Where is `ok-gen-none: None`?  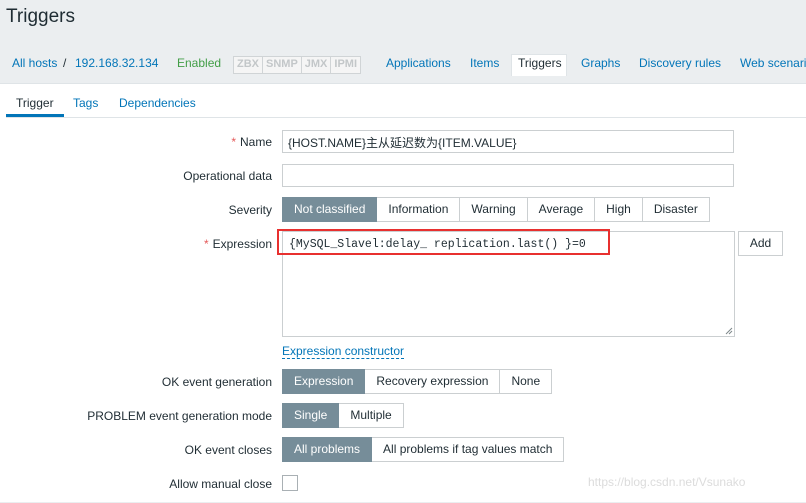 ok-gen-none: None is located at coordinates (526, 381).